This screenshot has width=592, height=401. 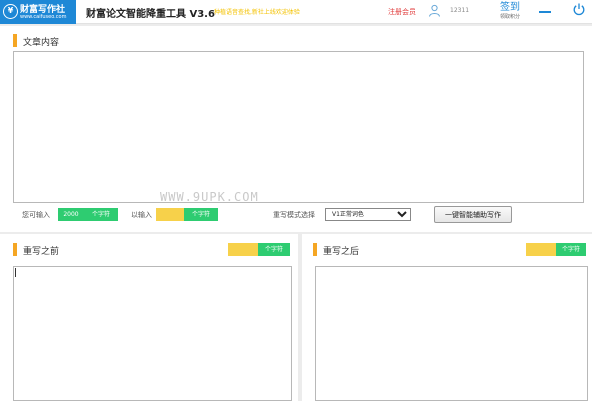 What do you see at coordinates (294, 215) in the screenshot?
I see `mode-label: 重写模式选择` at bounding box center [294, 215].